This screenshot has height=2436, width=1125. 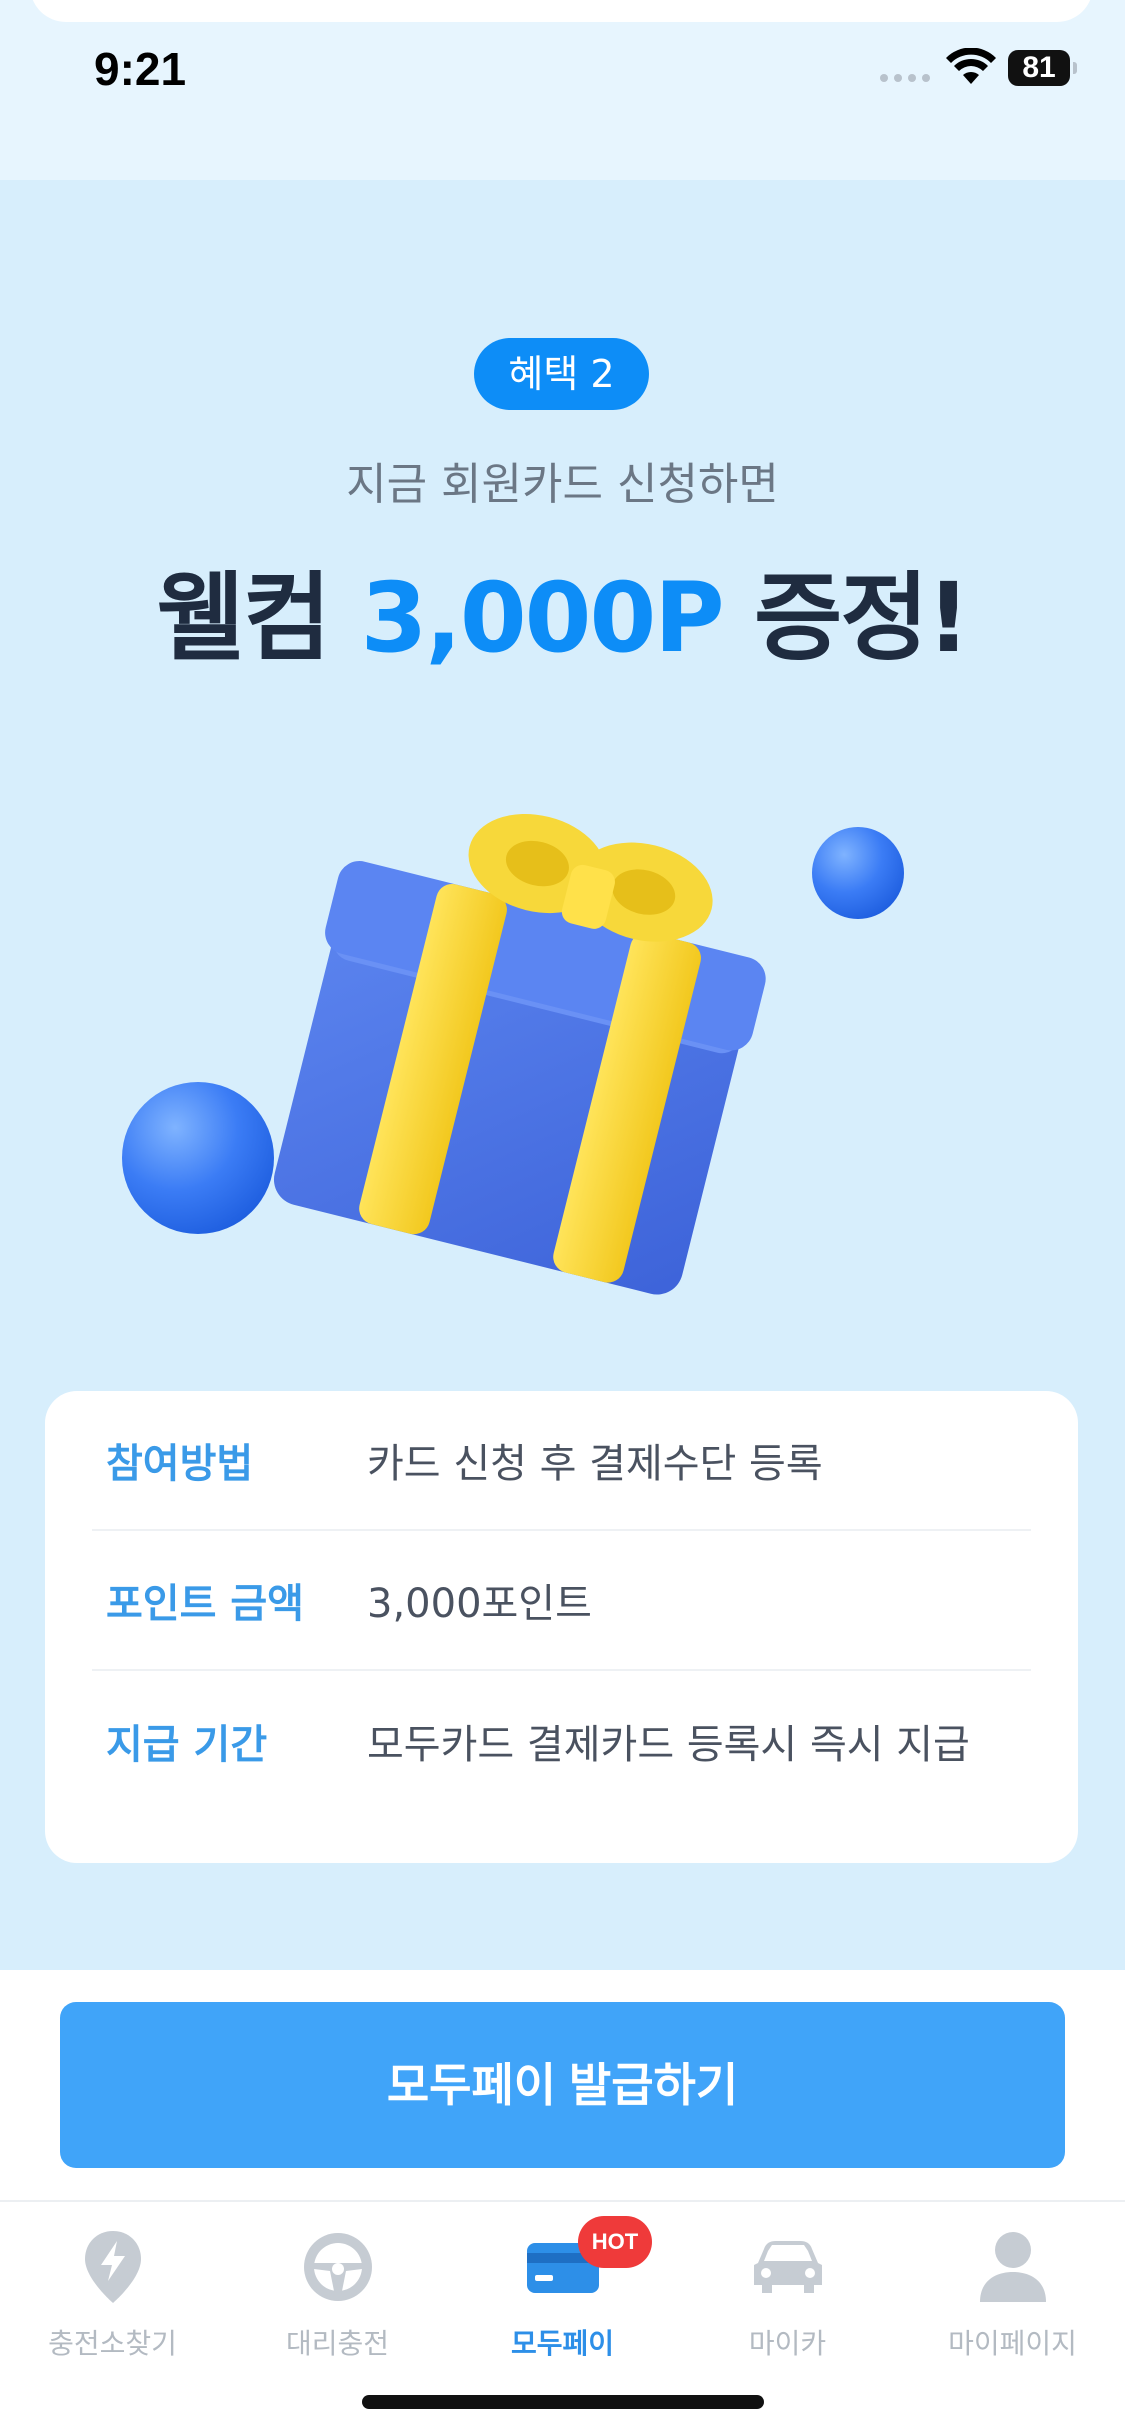 What do you see at coordinates (971, 66) in the screenshot?
I see `wifi-icon` at bounding box center [971, 66].